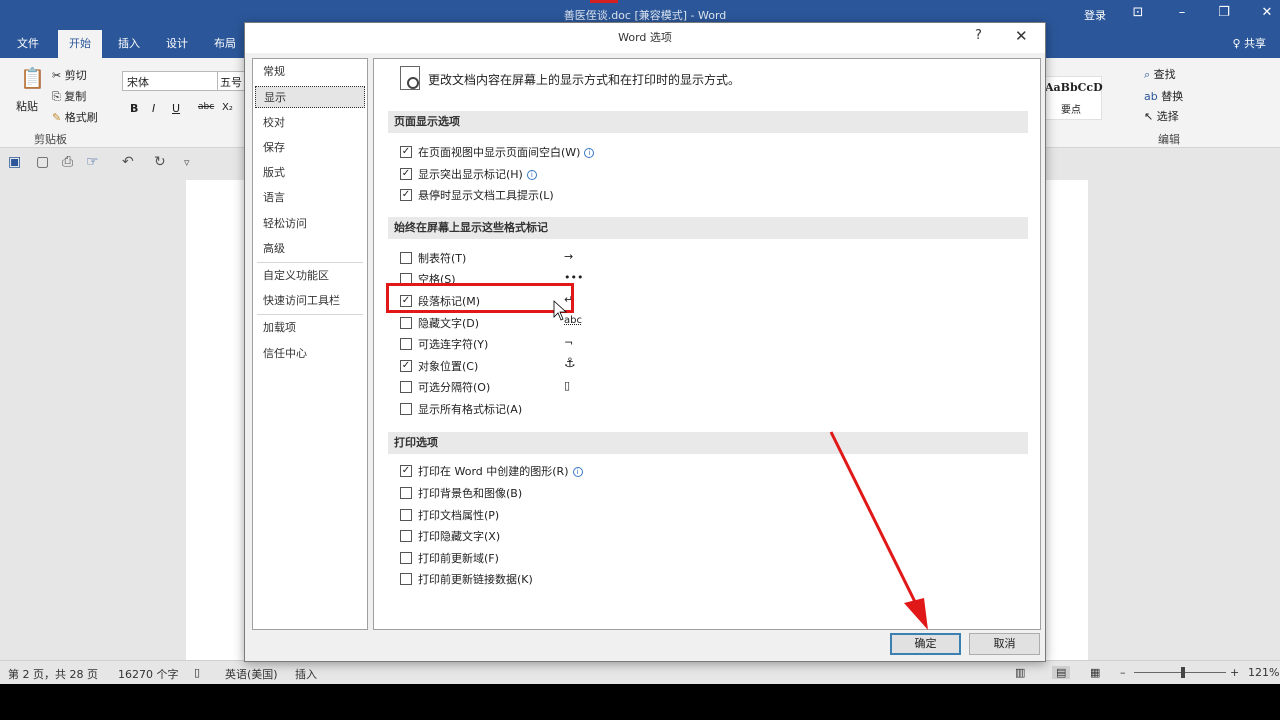 The height and width of the screenshot is (720, 1280). I want to click on language-status: 英语(美国), so click(251, 674).